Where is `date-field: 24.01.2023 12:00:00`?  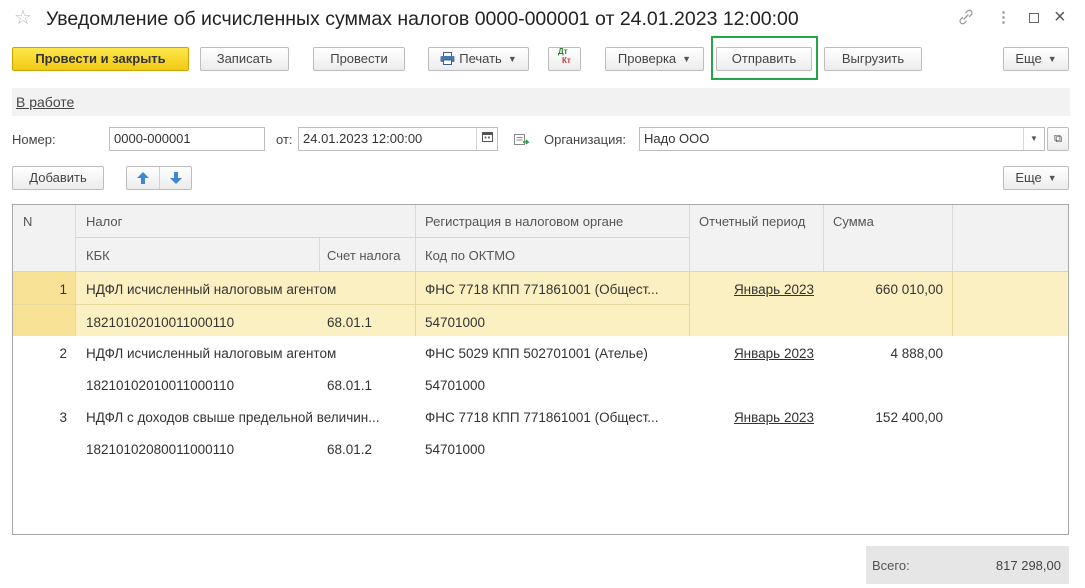
date-field: 24.01.2023 12:00:00 is located at coordinates (398, 139).